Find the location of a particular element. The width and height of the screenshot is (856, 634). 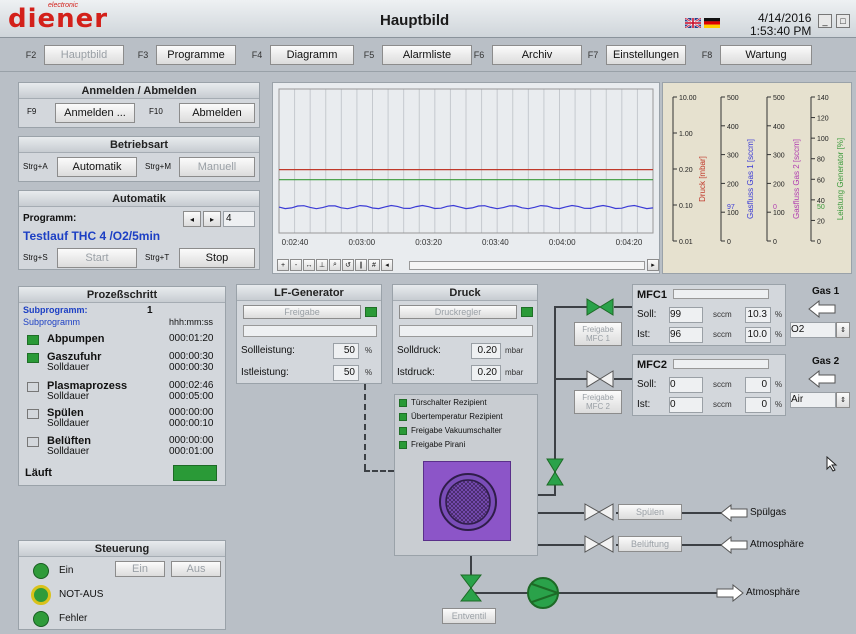

gas1-select: O2 is located at coordinates (813, 330).